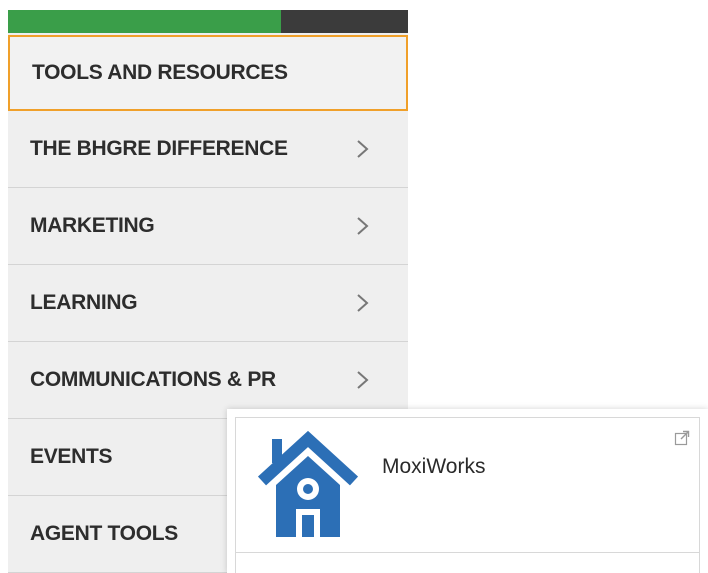 Image resolution: width=708 pixels, height=573 pixels. What do you see at coordinates (104, 533) in the screenshot?
I see `menu-item-label: AGENT TOOLS` at bounding box center [104, 533].